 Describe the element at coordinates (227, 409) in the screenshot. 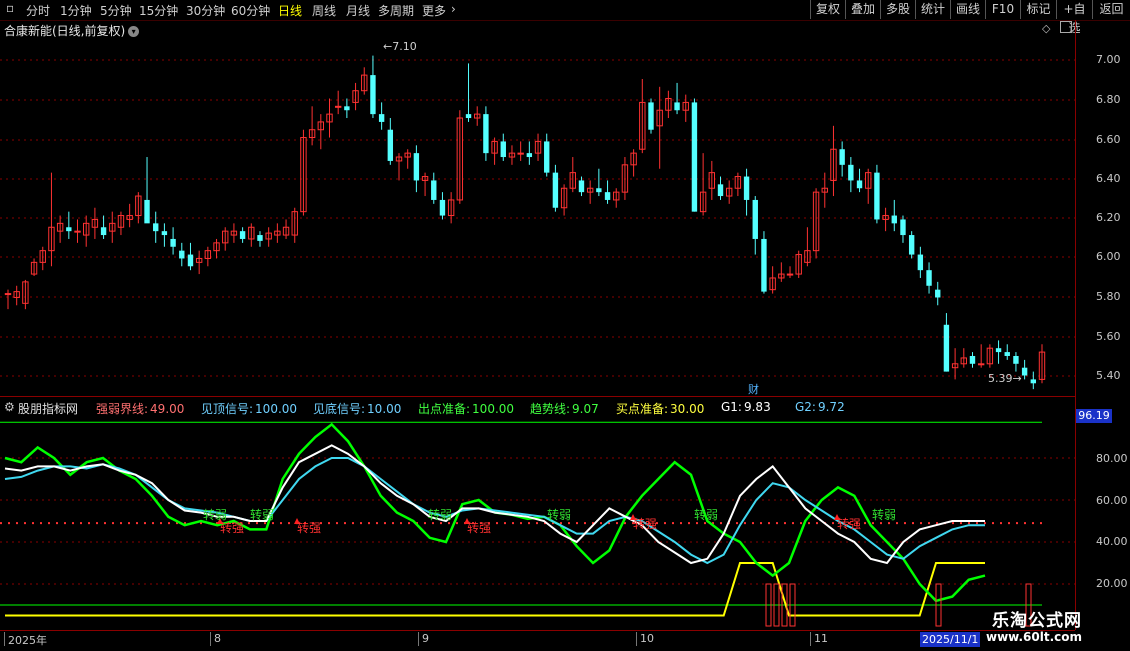

I see `param-label: 见顶信号:` at that location.